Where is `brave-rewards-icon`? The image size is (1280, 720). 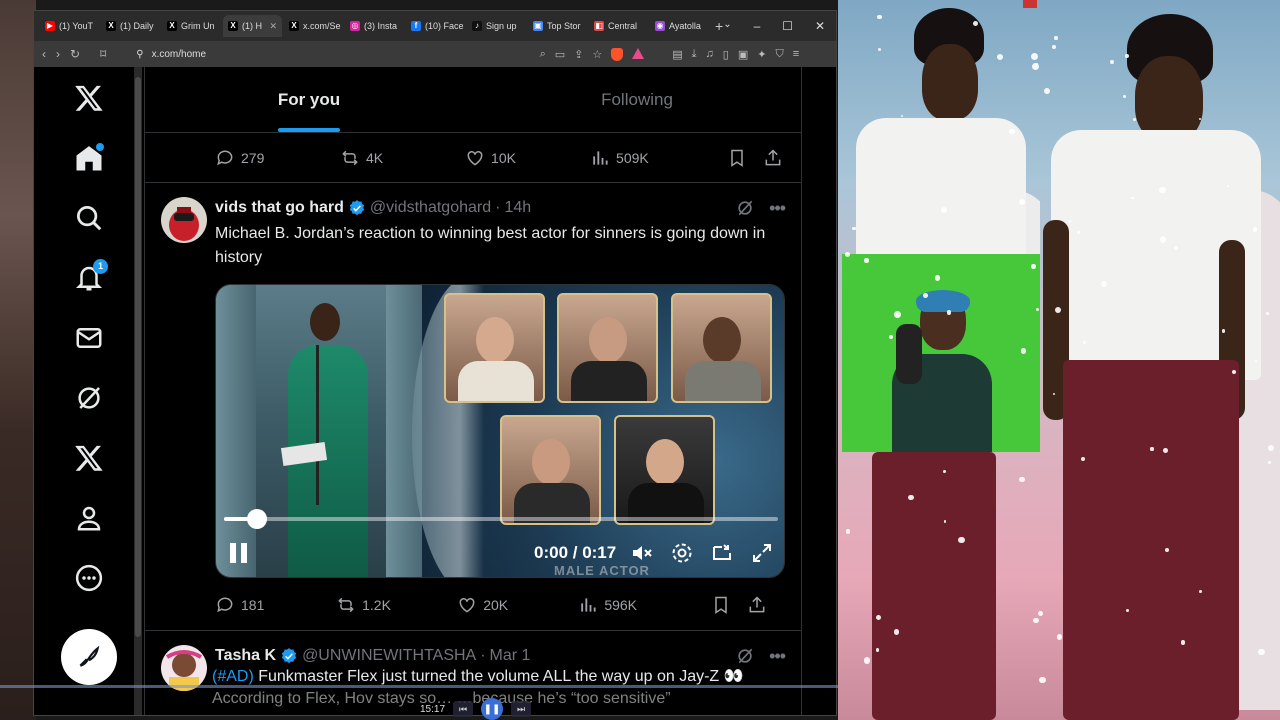 brave-rewards-icon is located at coordinates (638, 53).